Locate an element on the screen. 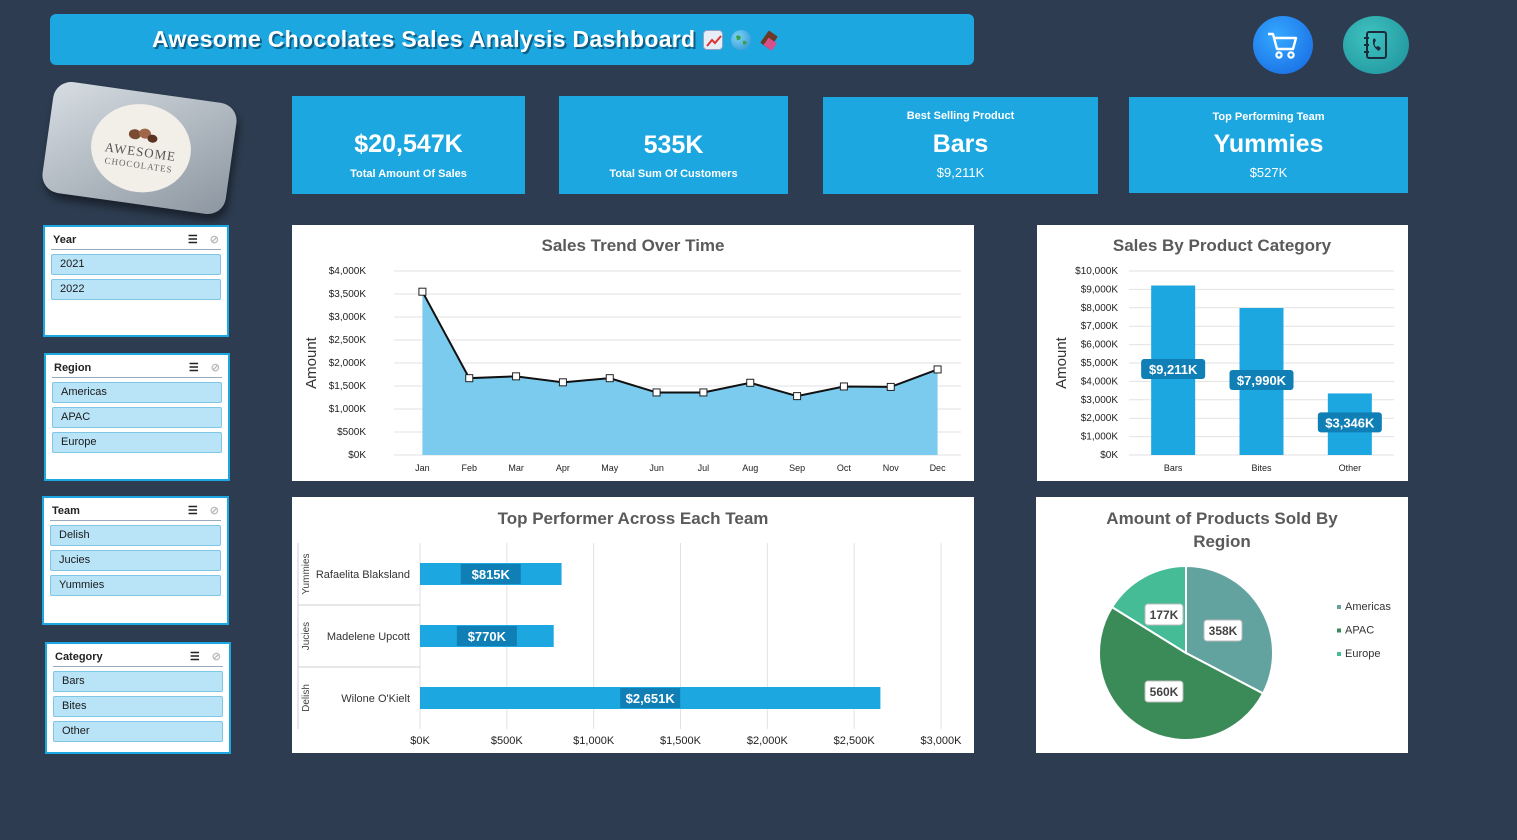 This screenshot has width=1517, height=840. x-tick-label: Sep is located at coordinates (797, 468).